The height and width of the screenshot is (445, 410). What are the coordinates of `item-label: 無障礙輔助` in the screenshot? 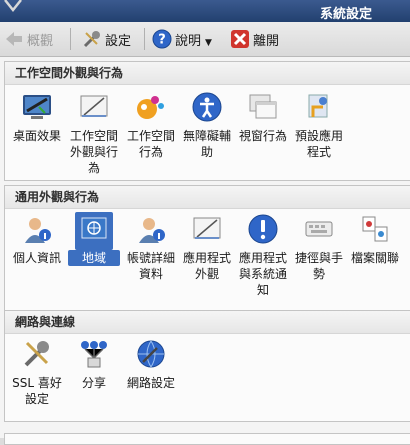 It's located at (206, 144).